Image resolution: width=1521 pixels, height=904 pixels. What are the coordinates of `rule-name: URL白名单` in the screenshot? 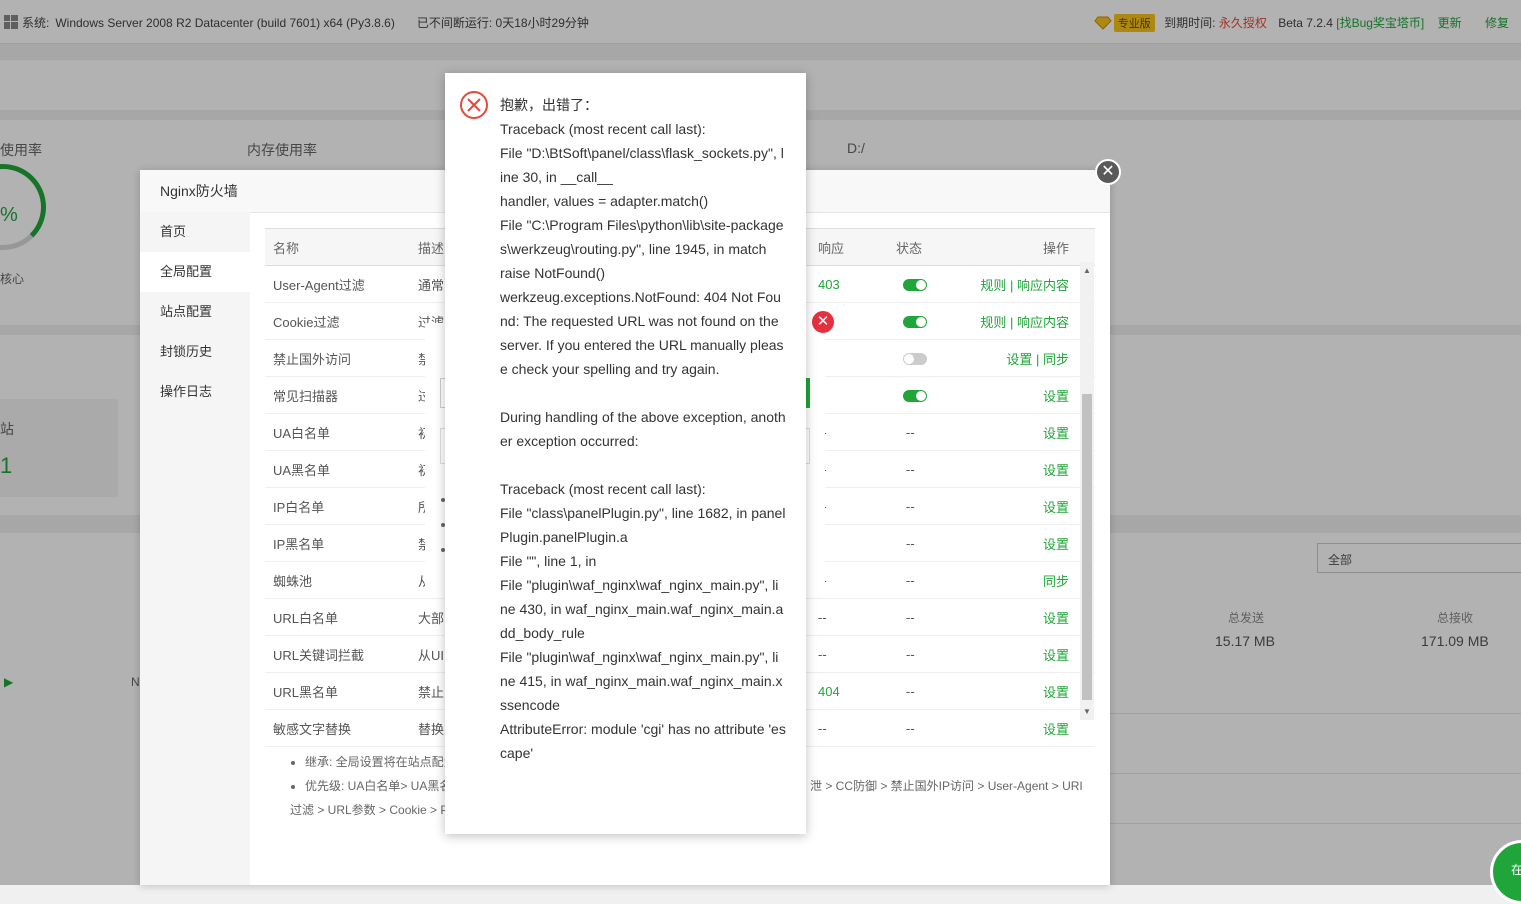 It's located at (337, 617).